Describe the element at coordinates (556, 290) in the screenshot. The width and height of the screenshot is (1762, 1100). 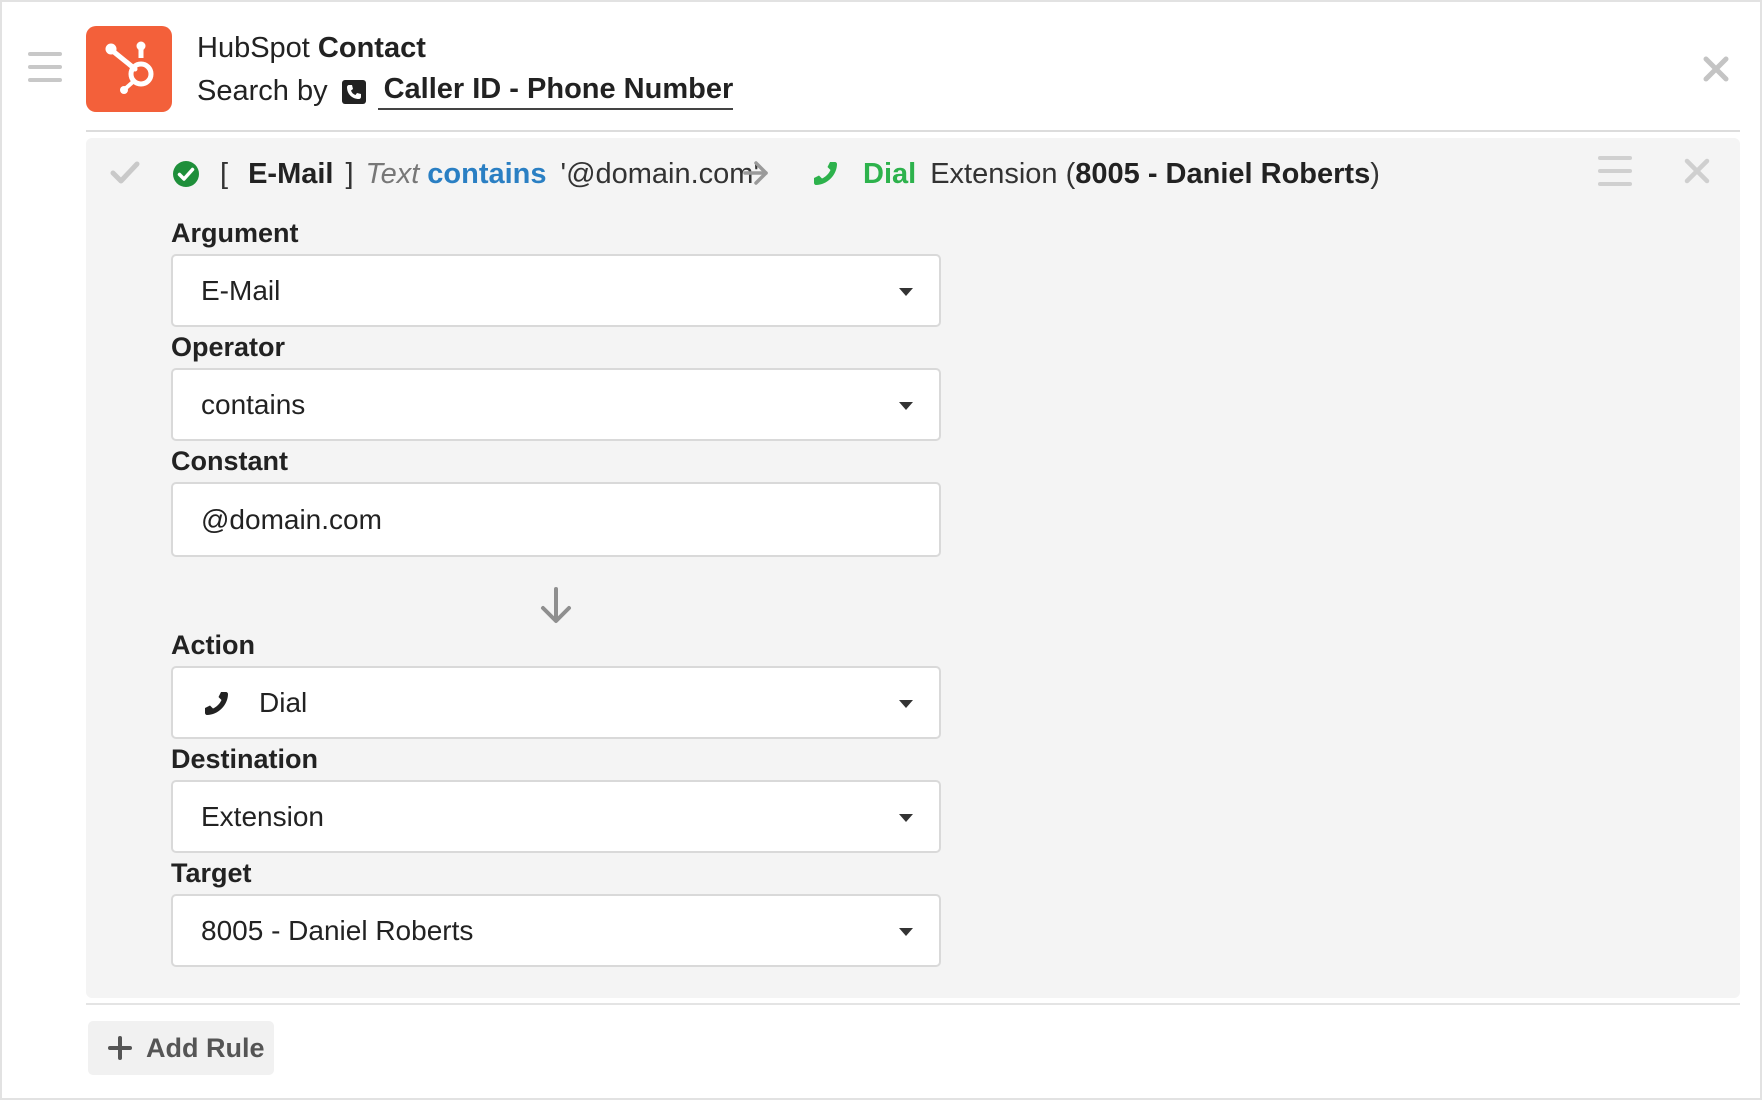
I see `argument-select: E-Mail` at that location.